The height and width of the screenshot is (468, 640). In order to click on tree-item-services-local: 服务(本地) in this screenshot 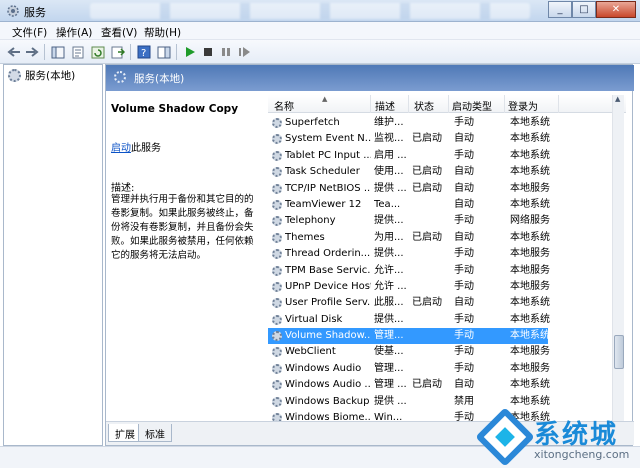, I will do `click(41, 75)`.